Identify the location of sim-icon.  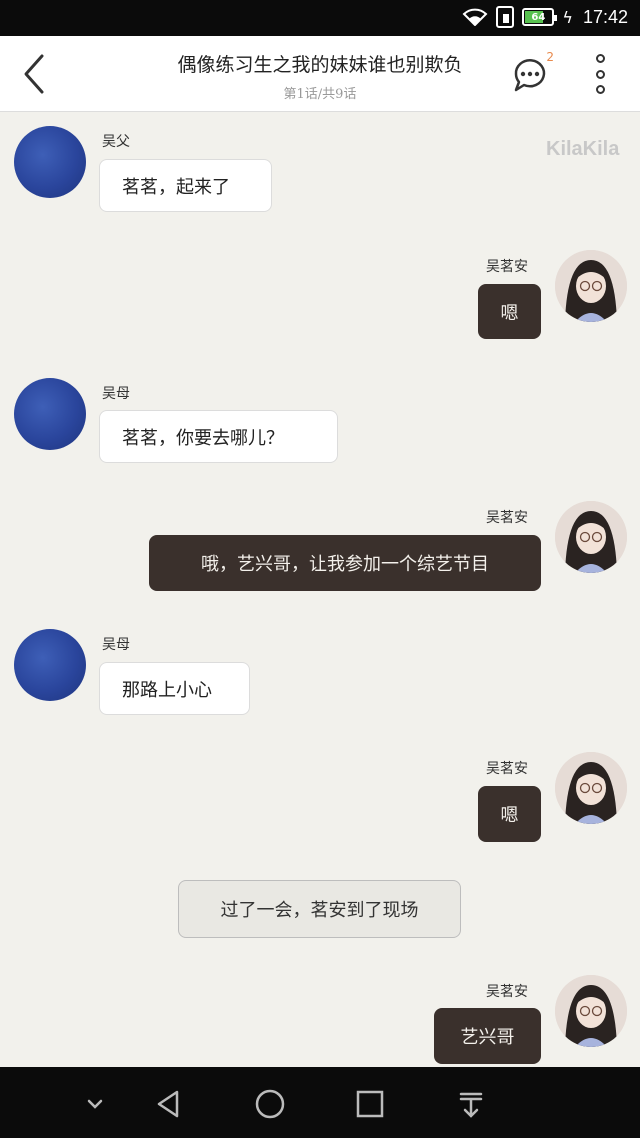
(505, 17).